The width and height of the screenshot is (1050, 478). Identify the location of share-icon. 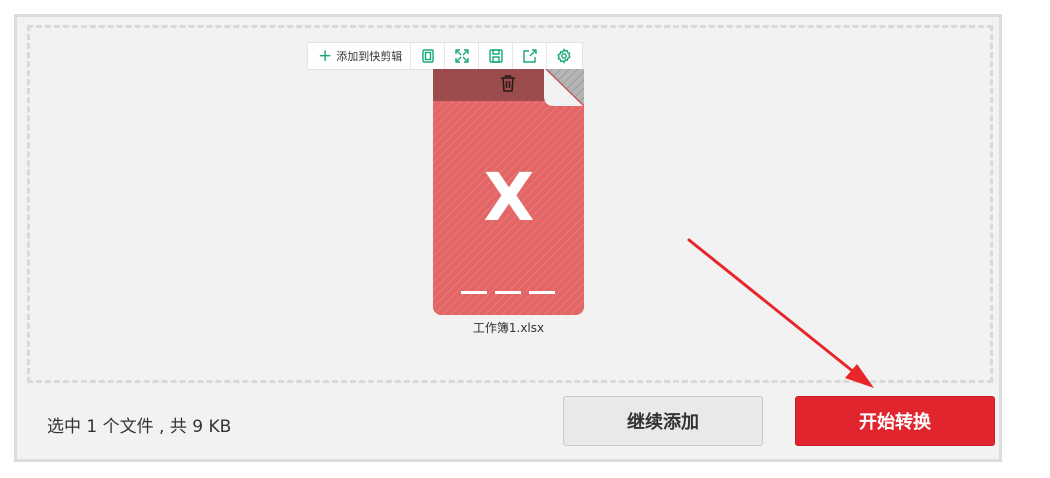
(530, 56).